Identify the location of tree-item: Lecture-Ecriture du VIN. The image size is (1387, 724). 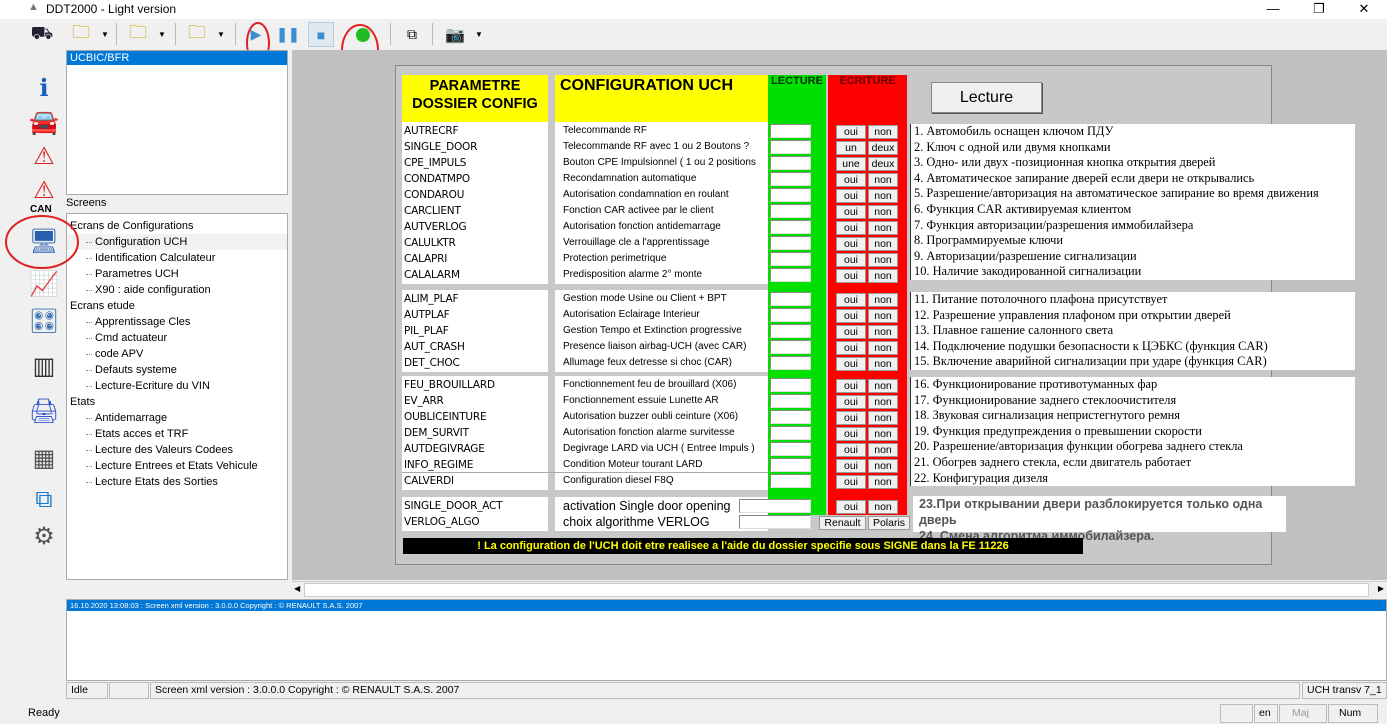
(177, 386).